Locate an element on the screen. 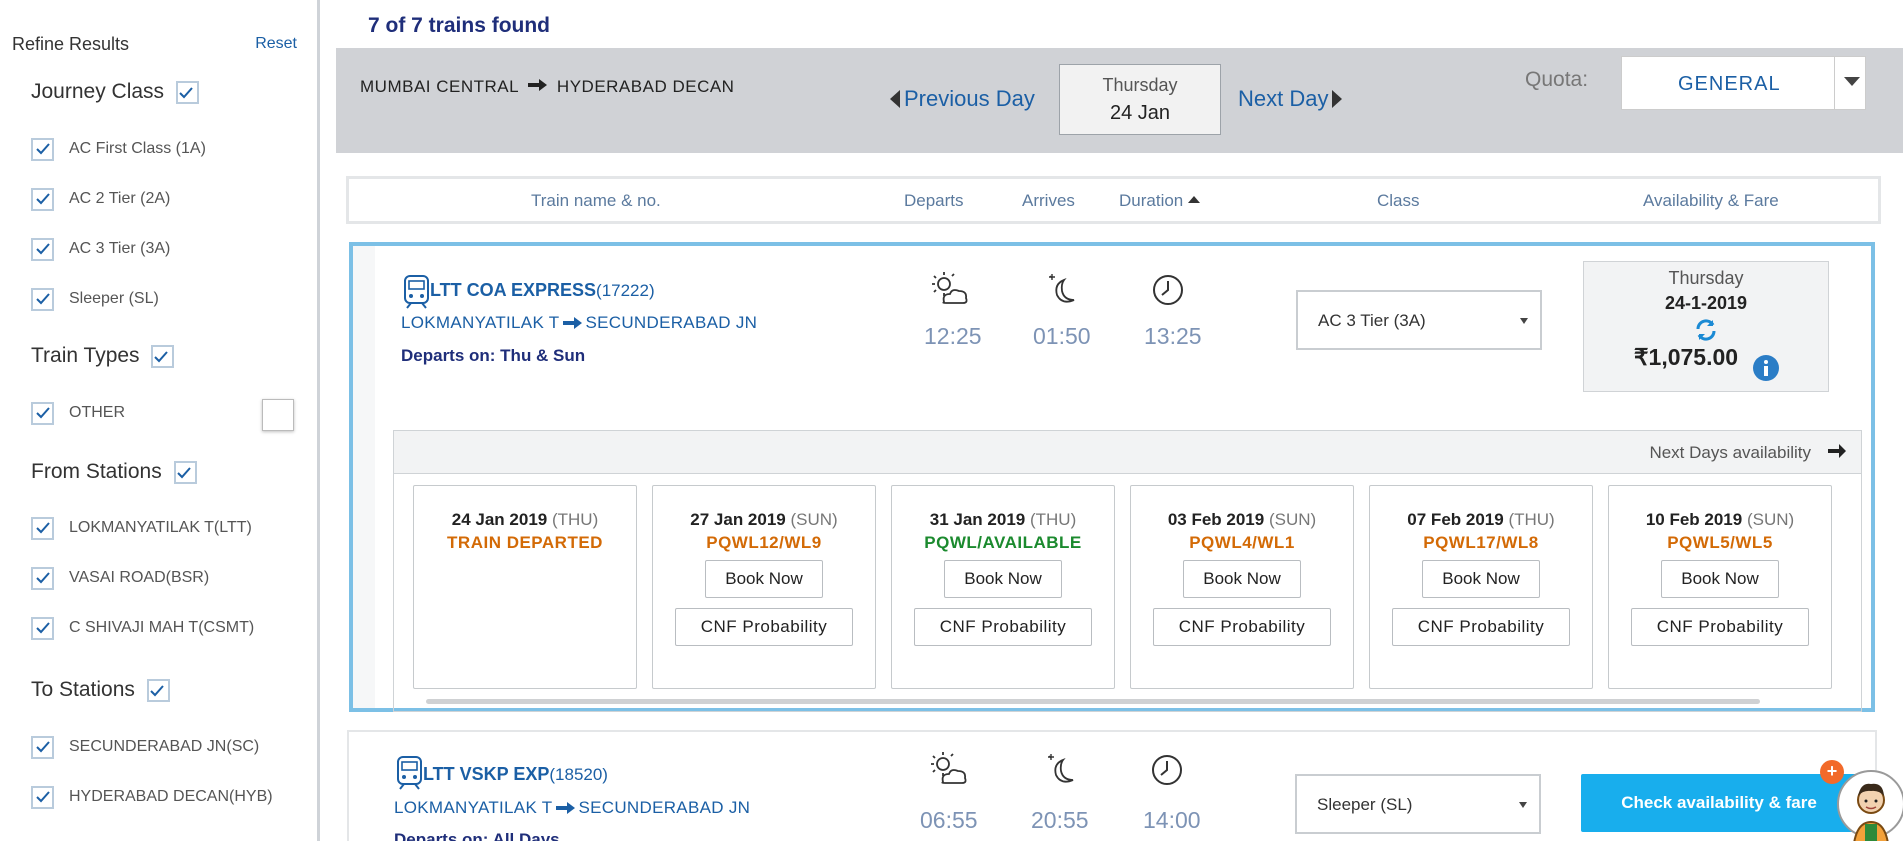 The height and width of the screenshot is (841, 1903). arrival-time: 20:55 is located at coordinates (1060, 820).